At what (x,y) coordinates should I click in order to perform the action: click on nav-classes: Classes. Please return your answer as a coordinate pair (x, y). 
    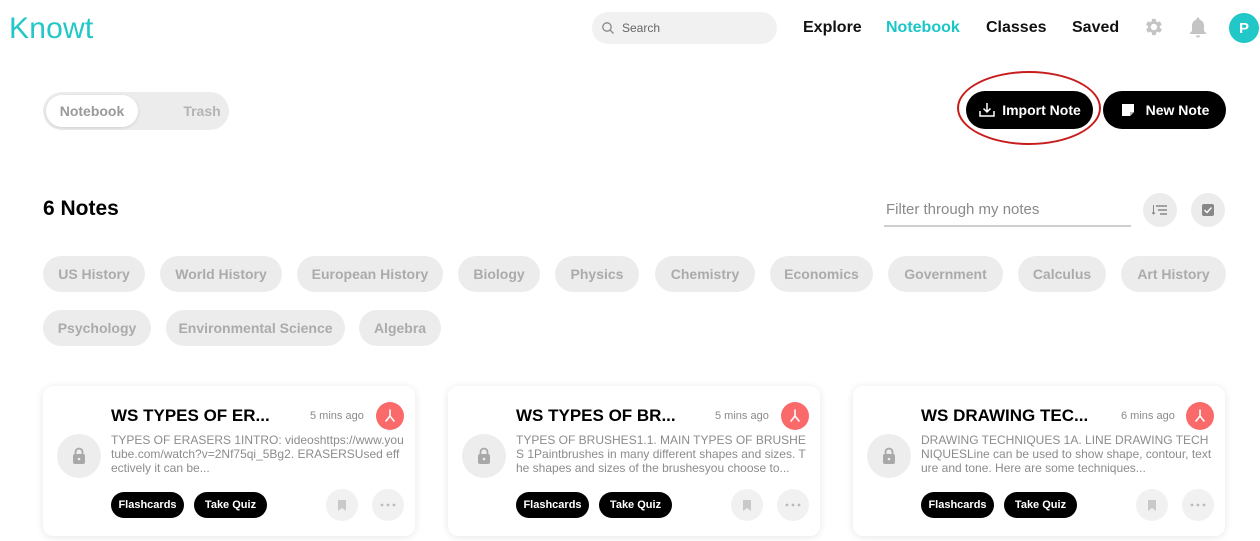
    Looking at the image, I should click on (1016, 28).